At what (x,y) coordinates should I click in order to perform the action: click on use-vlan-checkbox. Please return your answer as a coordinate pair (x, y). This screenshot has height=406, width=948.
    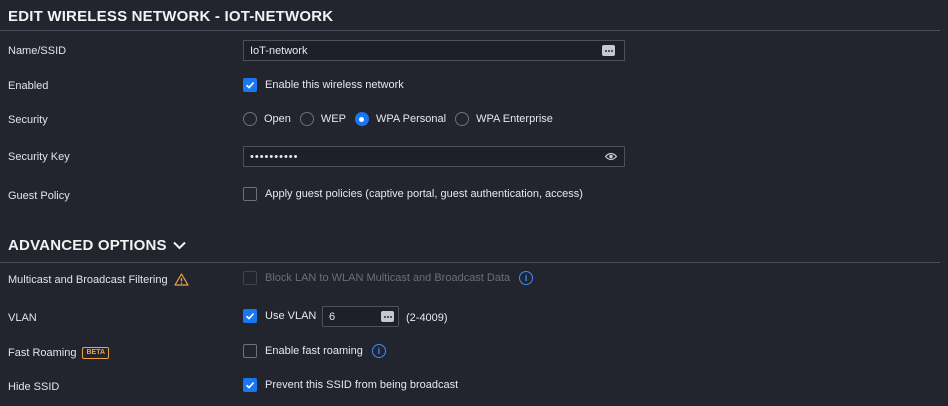
    Looking at the image, I should click on (250, 316).